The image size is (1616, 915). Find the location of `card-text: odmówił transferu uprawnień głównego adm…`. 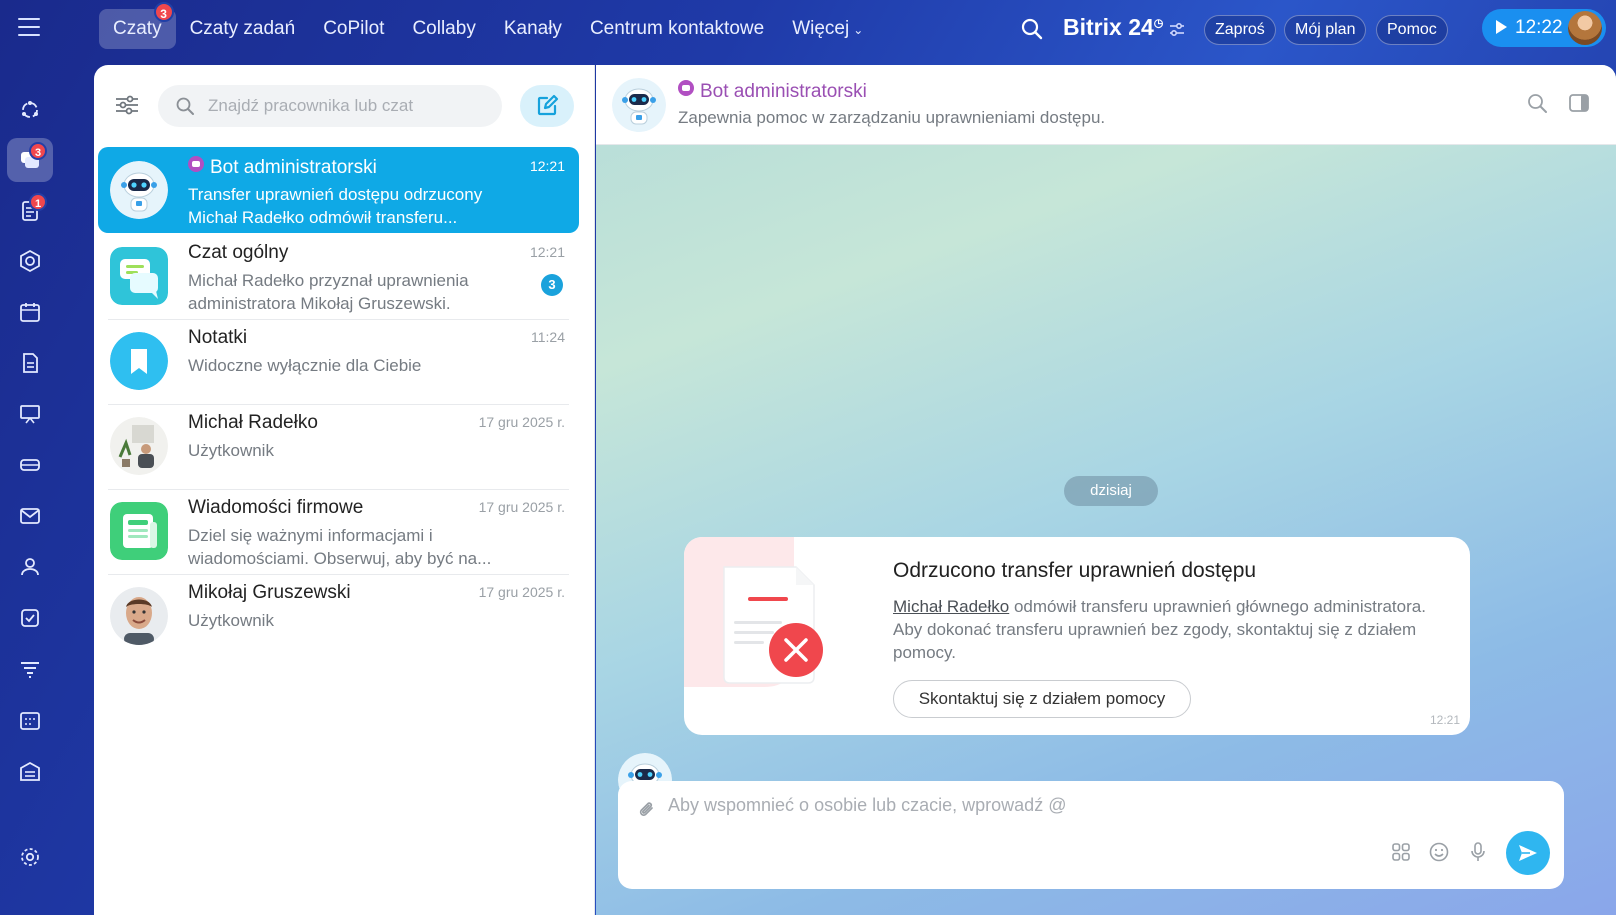

card-text: odmówił transferu uprawnień głównego adm… is located at coordinates (1217, 606).